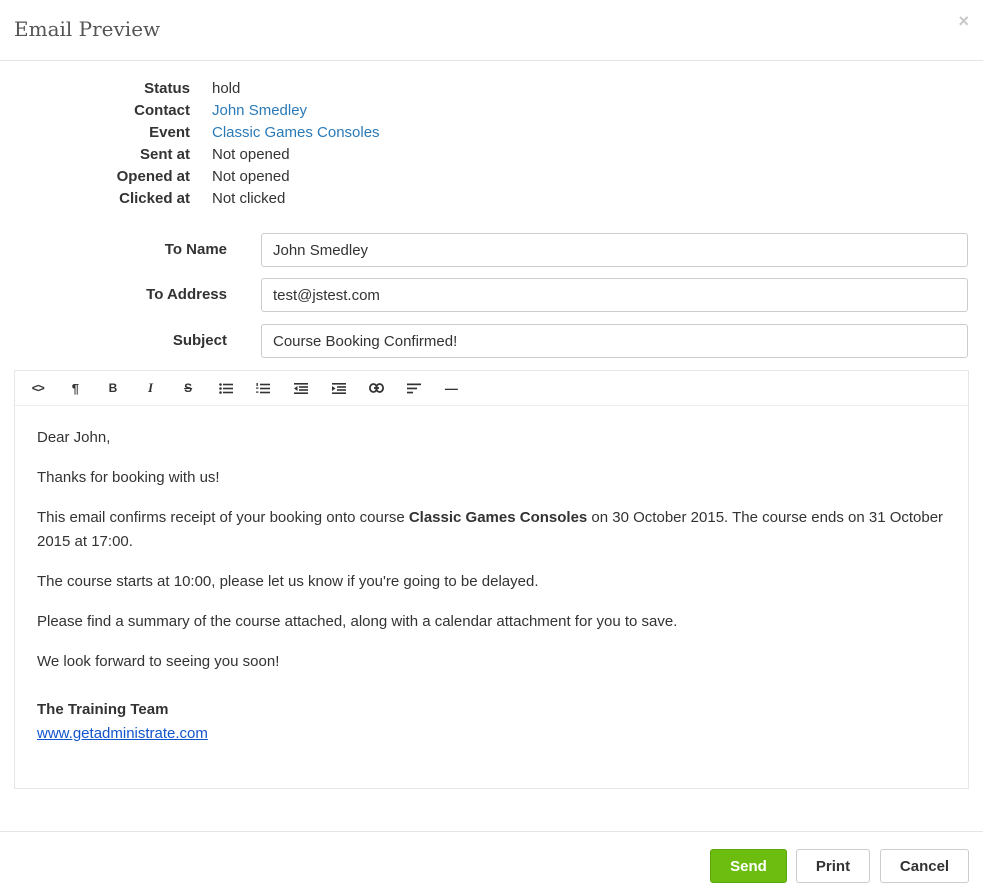  Describe the element at coordinates (162, 110) in the screenshot. I see `meta-label: Contact` at that location.